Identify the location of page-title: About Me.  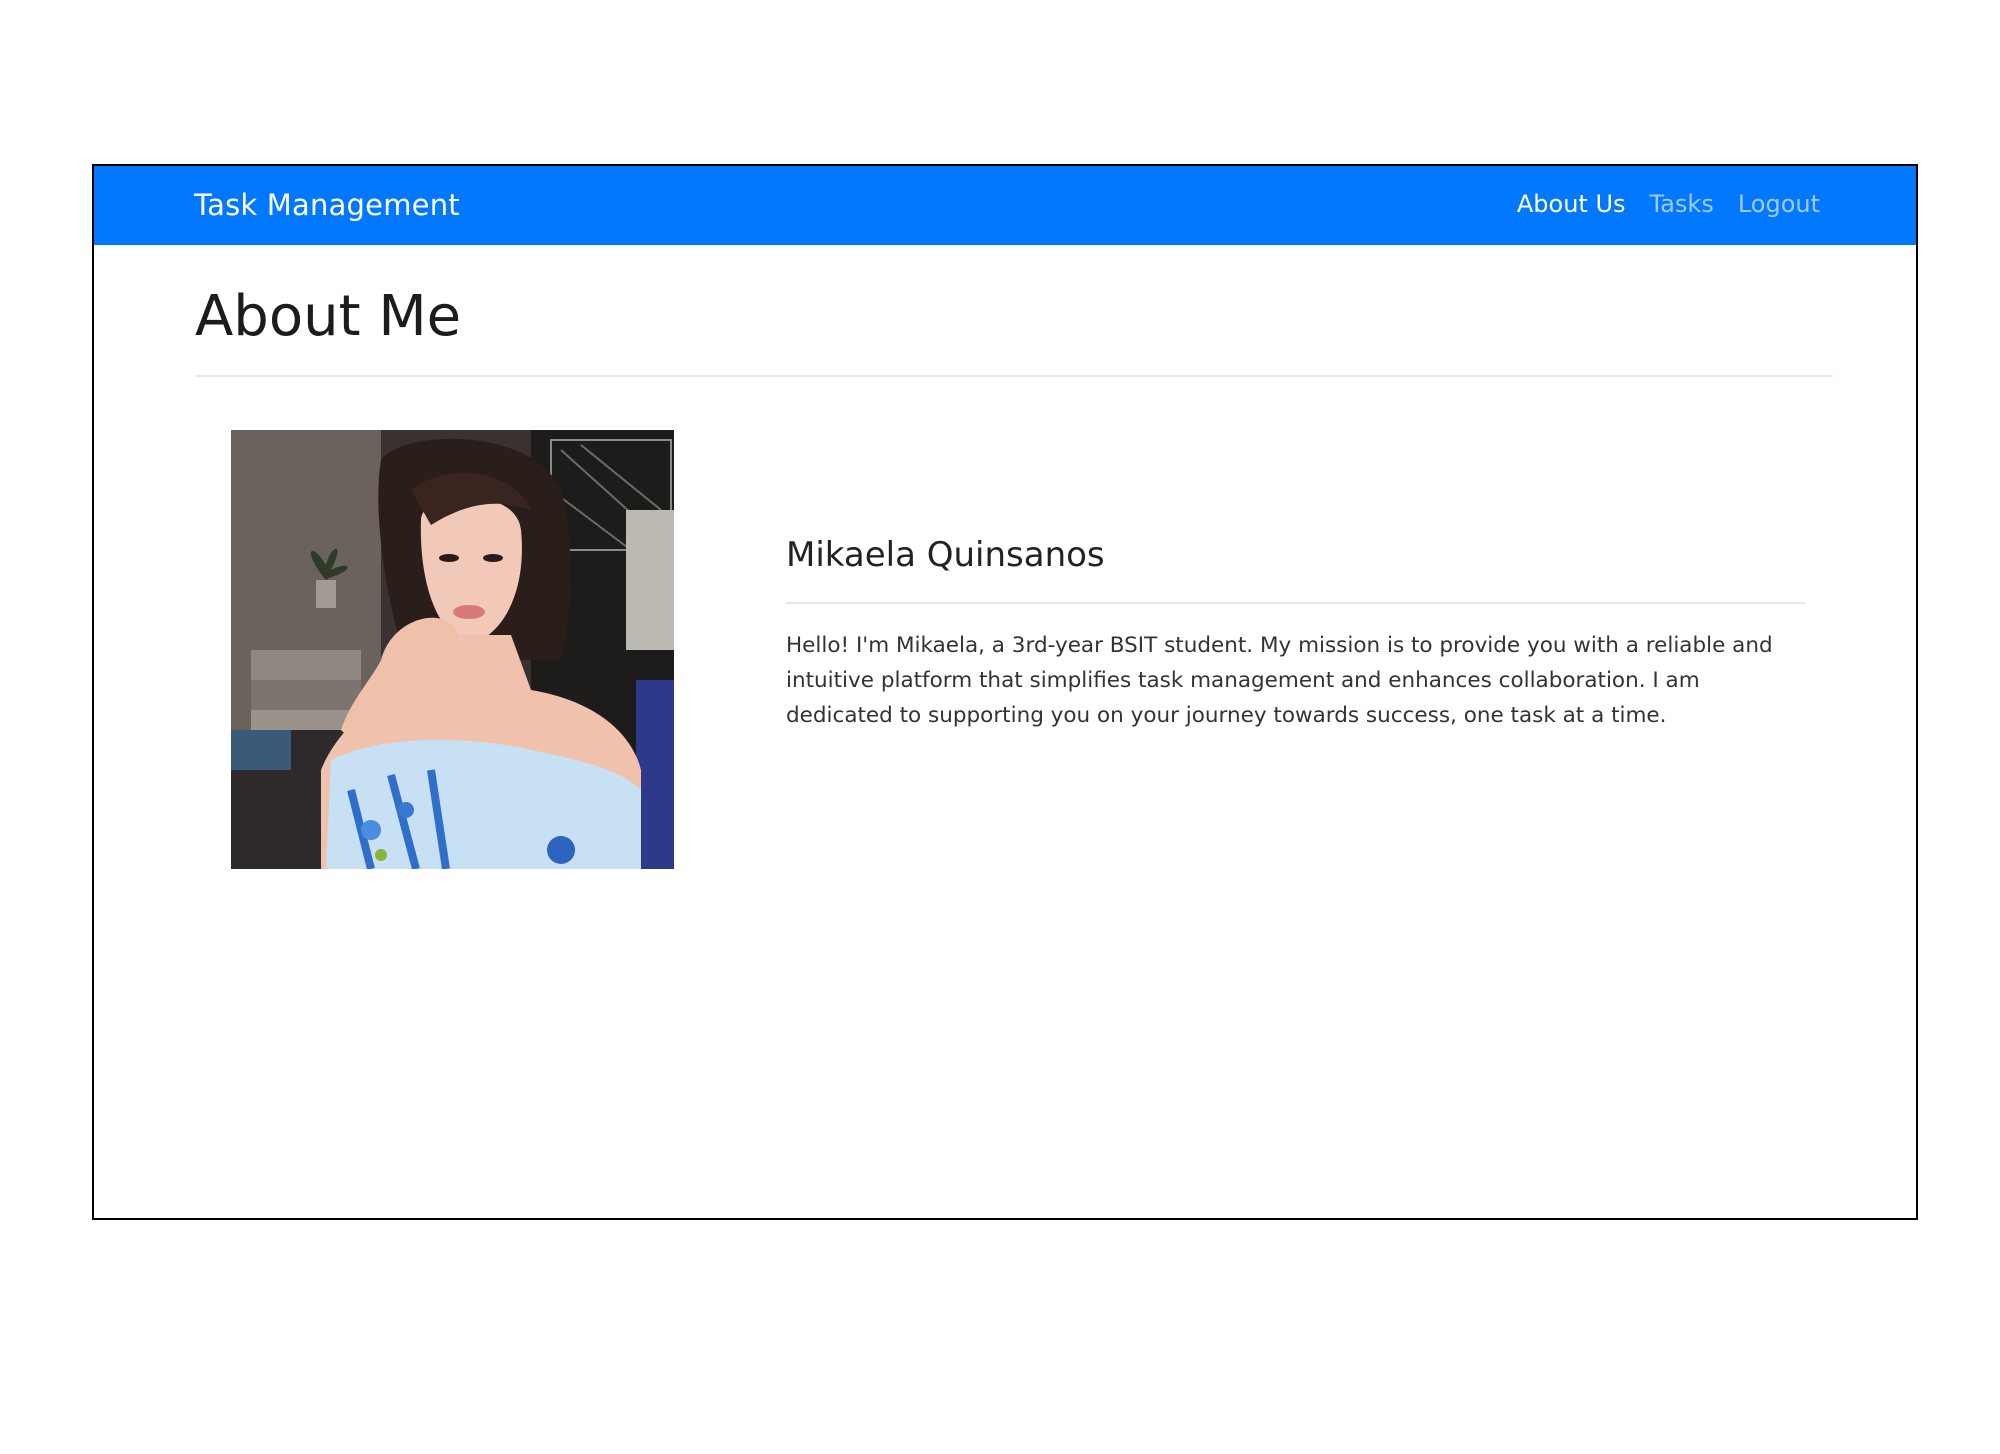
(328, 316).